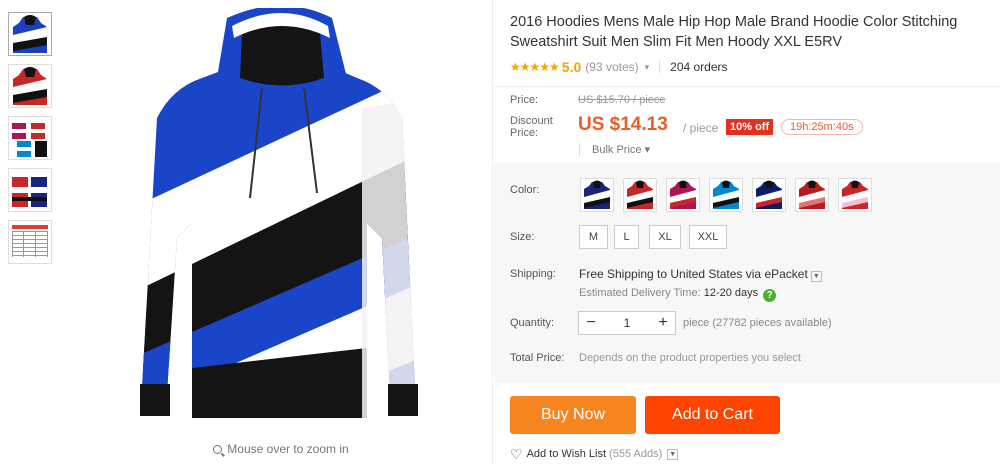 The image size is (1000, 464). I want to click on countdown-timer: 19h:25m:40s, so click(822, 127).